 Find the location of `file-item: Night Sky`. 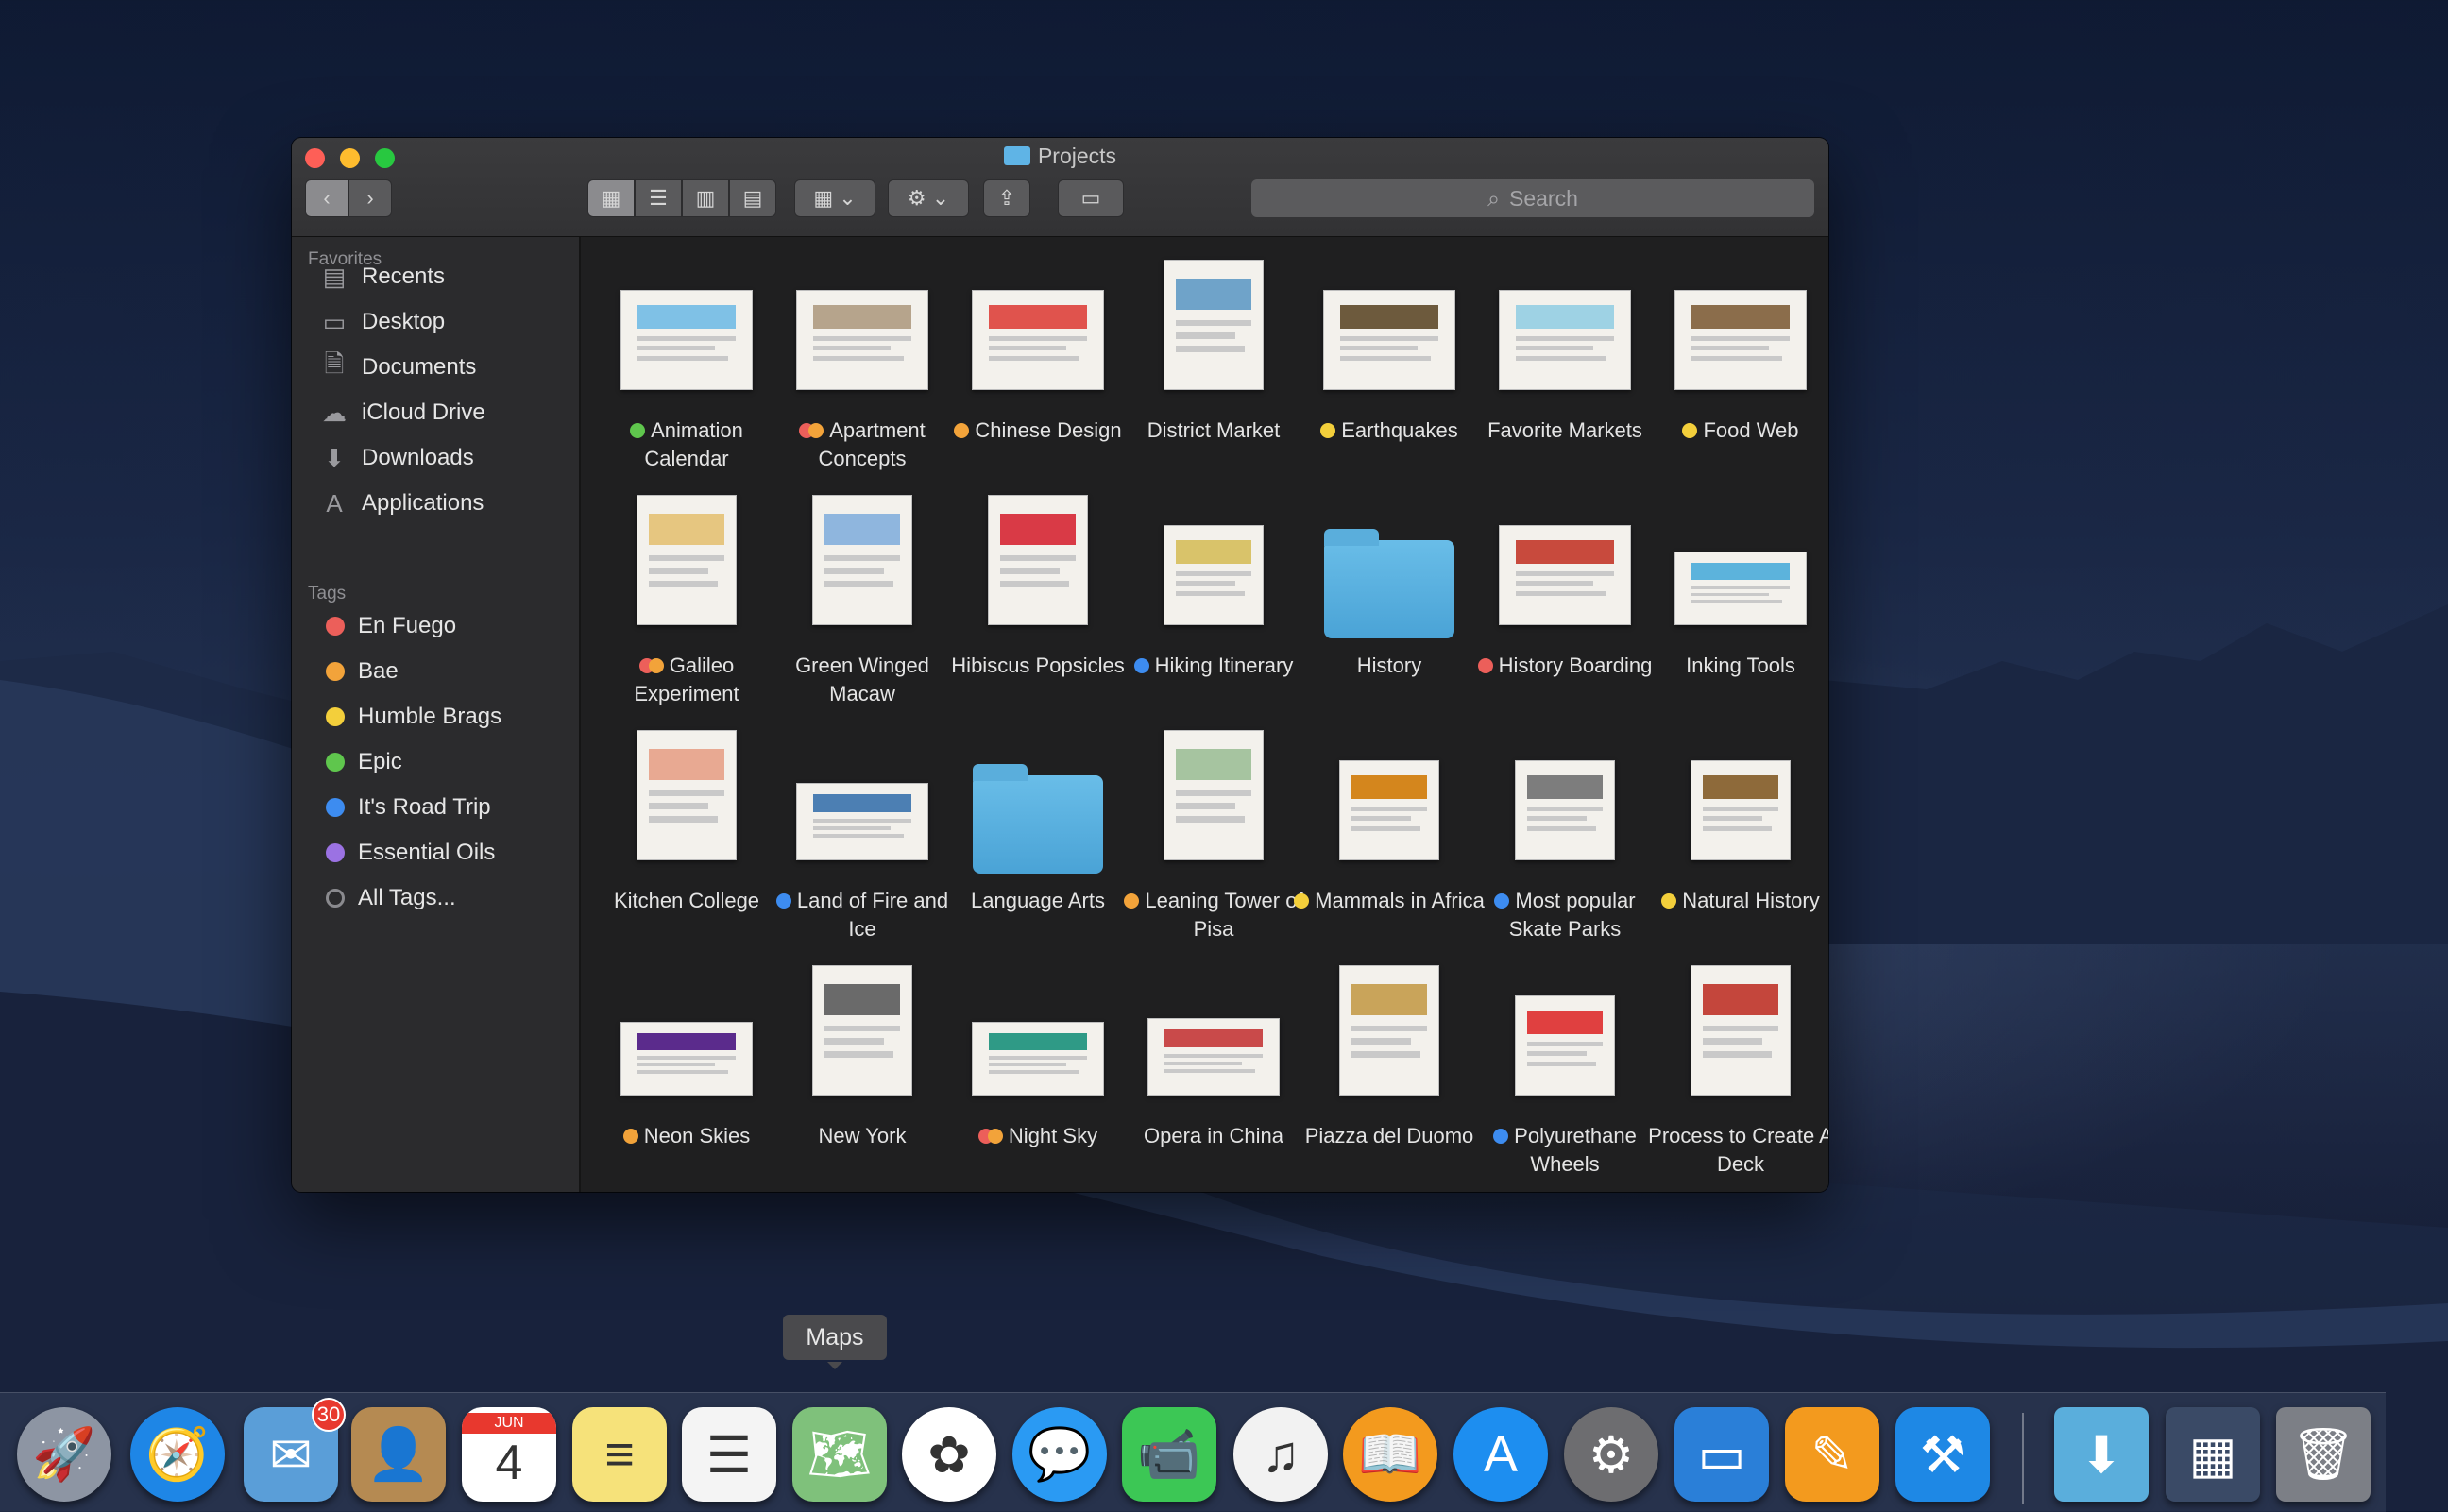

file-item: Night Sky is located at coordinates (1038, 1069).